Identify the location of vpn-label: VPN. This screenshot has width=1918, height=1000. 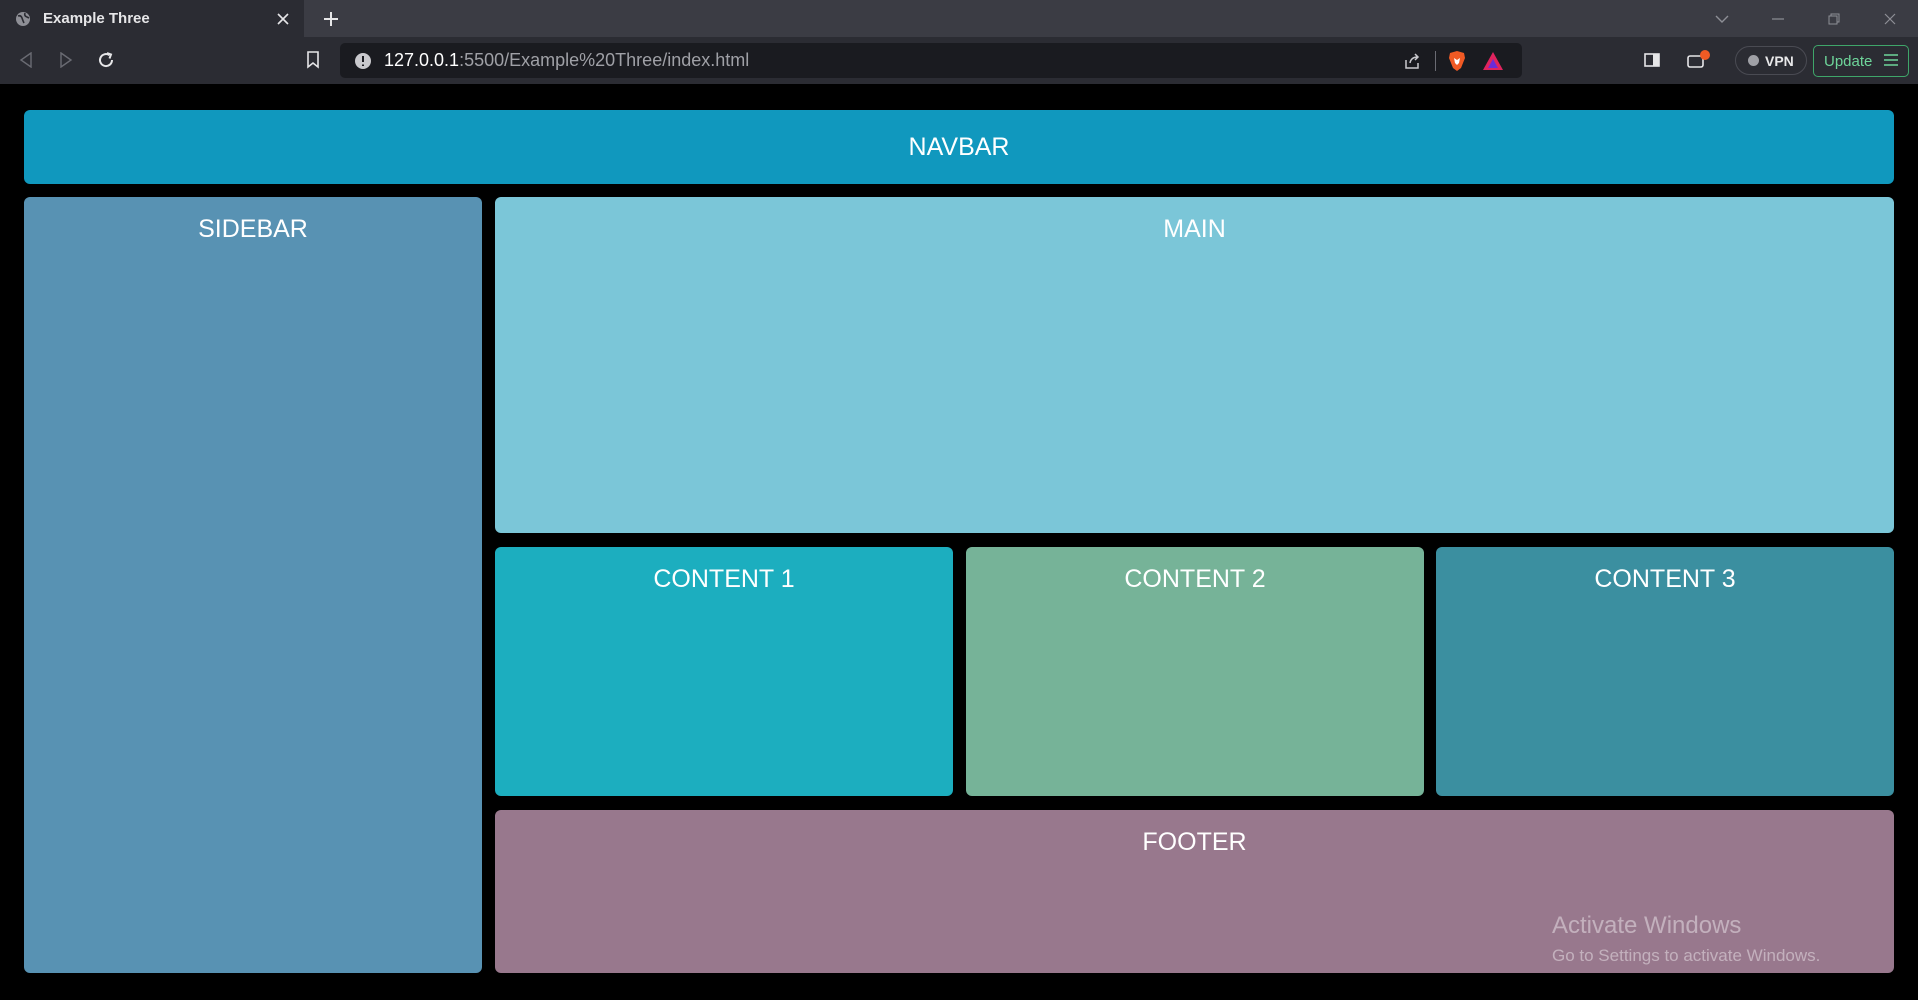
(1779, 60).